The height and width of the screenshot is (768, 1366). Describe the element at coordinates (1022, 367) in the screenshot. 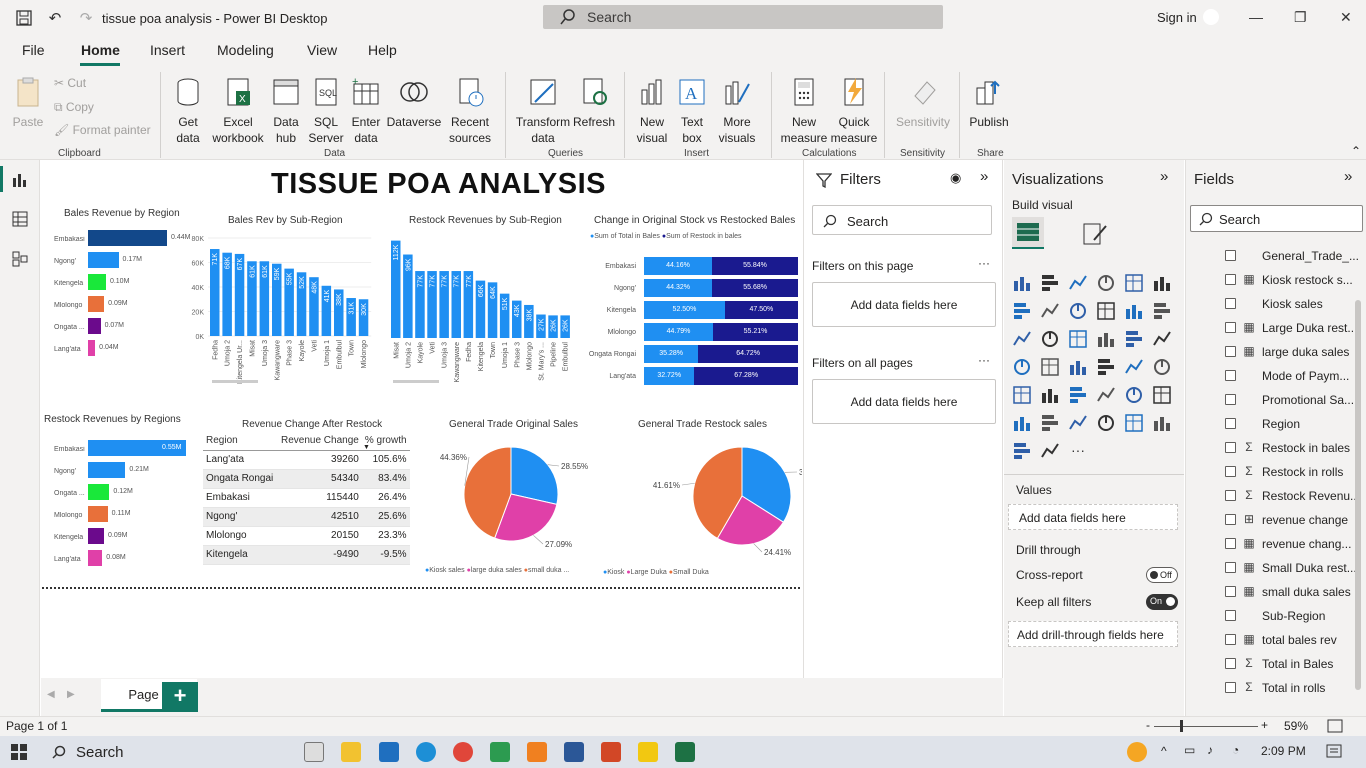

I see `map-icon` at that location.